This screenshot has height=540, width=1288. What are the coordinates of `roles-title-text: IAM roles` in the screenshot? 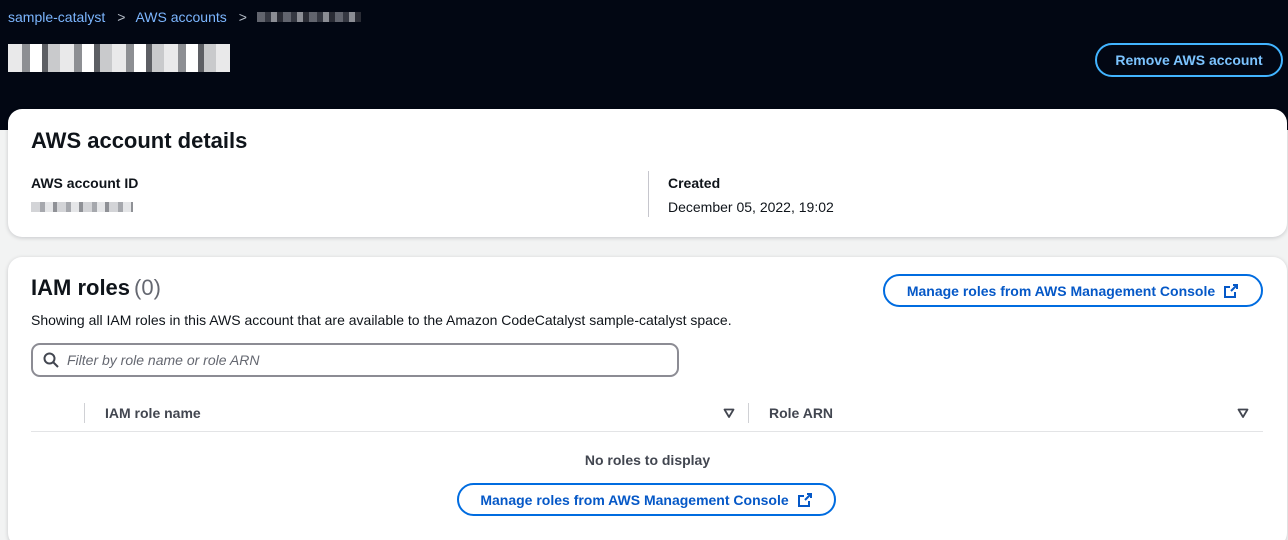 It's located at (81, 287).